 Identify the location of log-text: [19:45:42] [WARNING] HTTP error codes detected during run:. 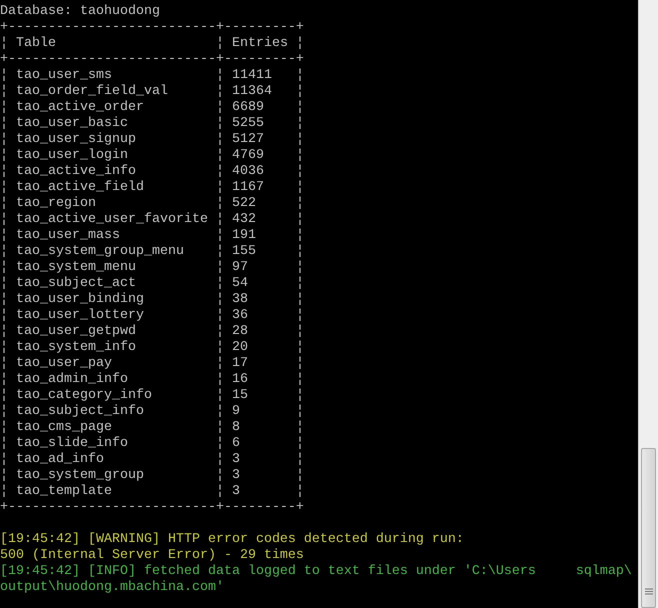
(232, 539).